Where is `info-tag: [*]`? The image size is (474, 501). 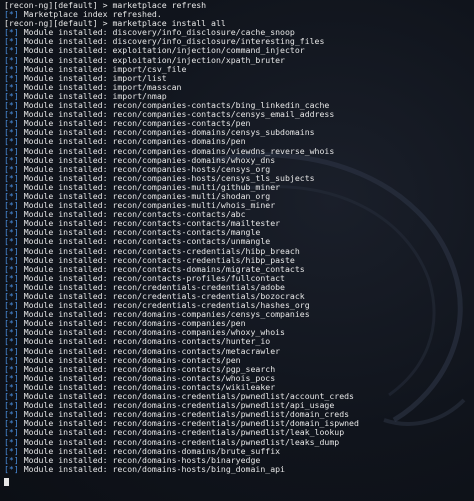 info-tag: [*] is located at coordinates (11, 468).